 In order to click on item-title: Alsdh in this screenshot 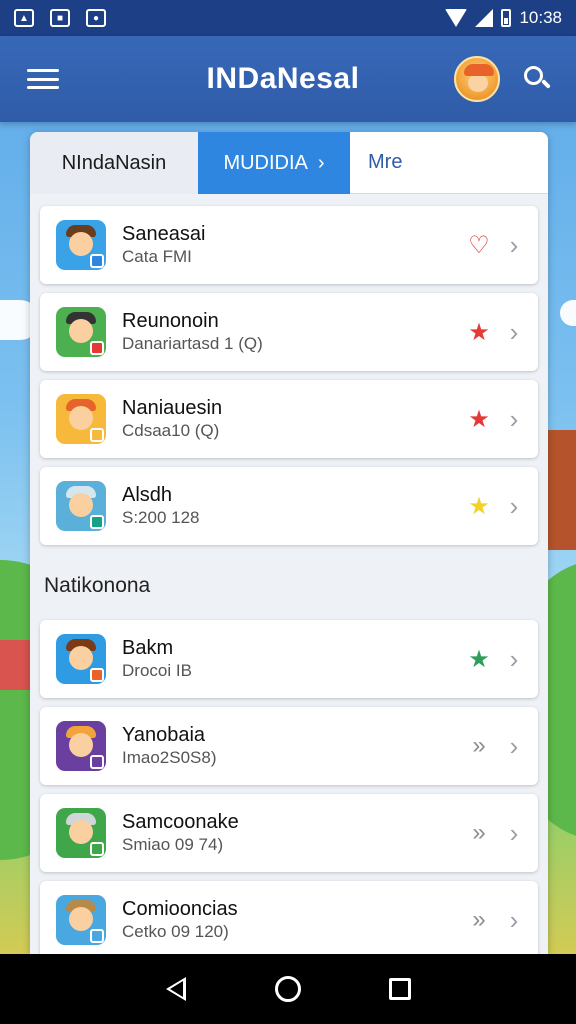, I will do `click(147, 495)`.